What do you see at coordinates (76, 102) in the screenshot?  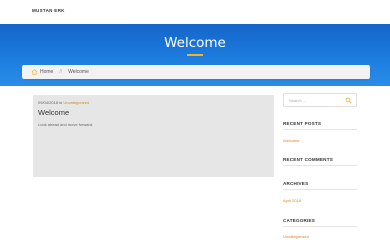 I see `post-category-link: Uncategorized` at bounding box center [76, 102].